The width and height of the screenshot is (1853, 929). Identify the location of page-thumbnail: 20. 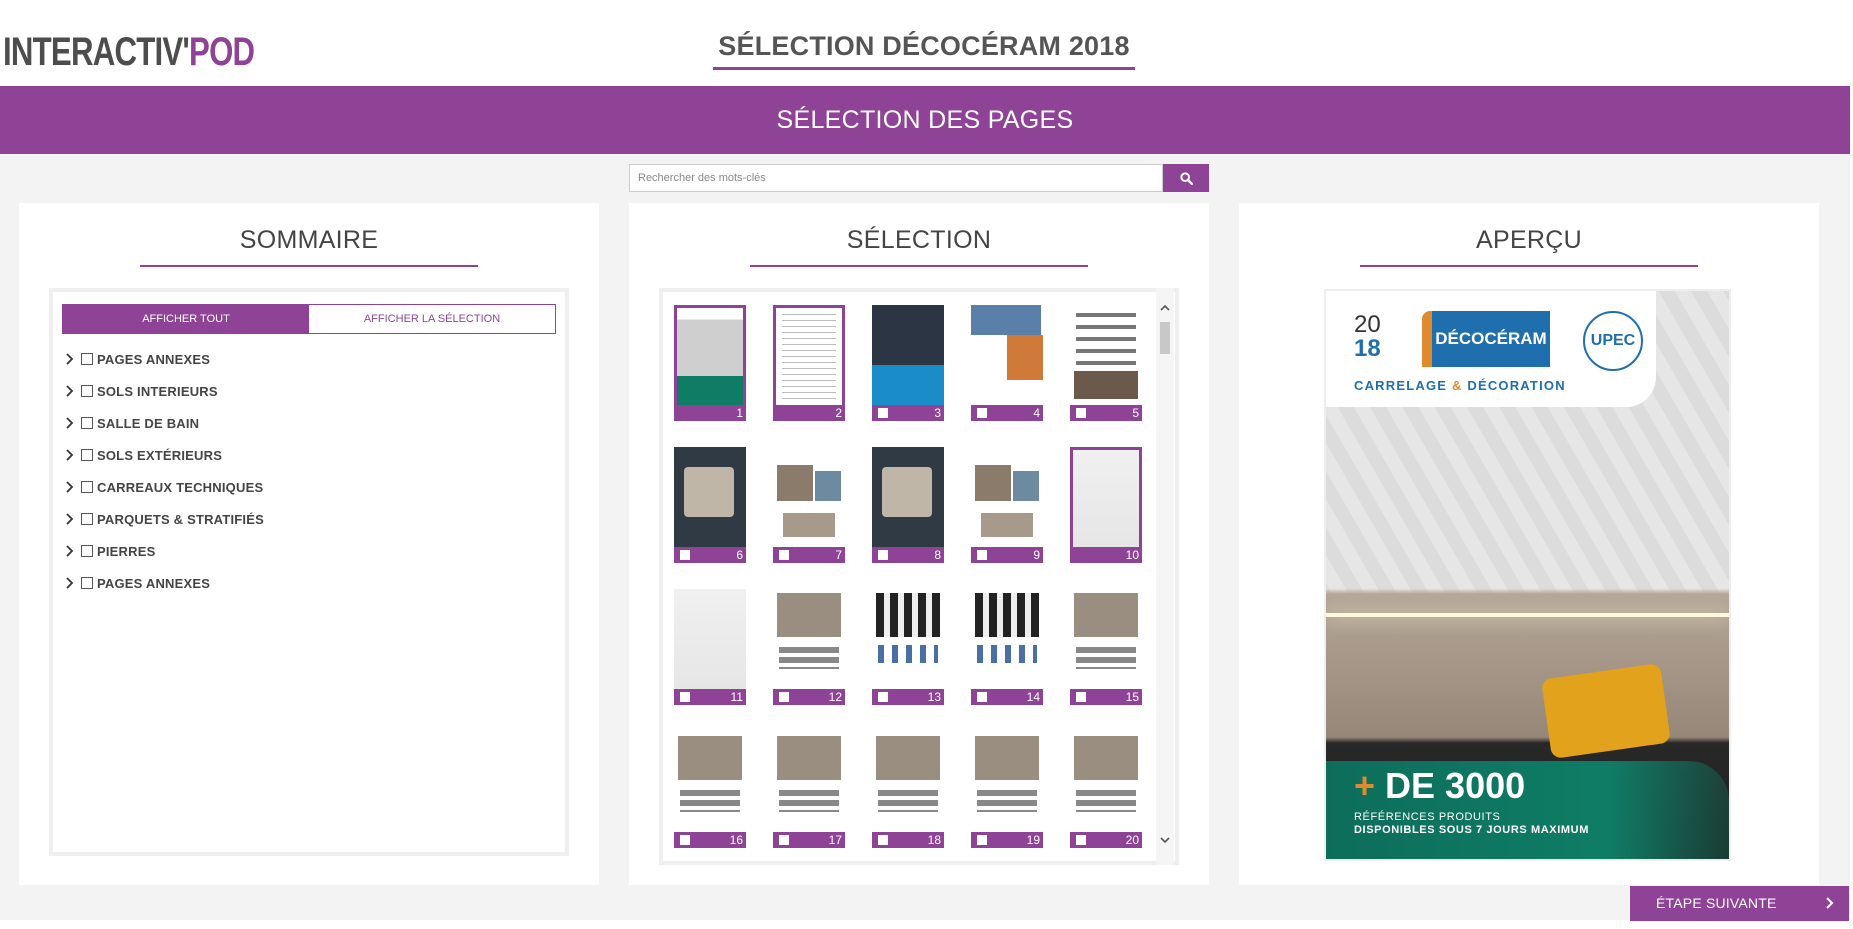
(1106, 791).